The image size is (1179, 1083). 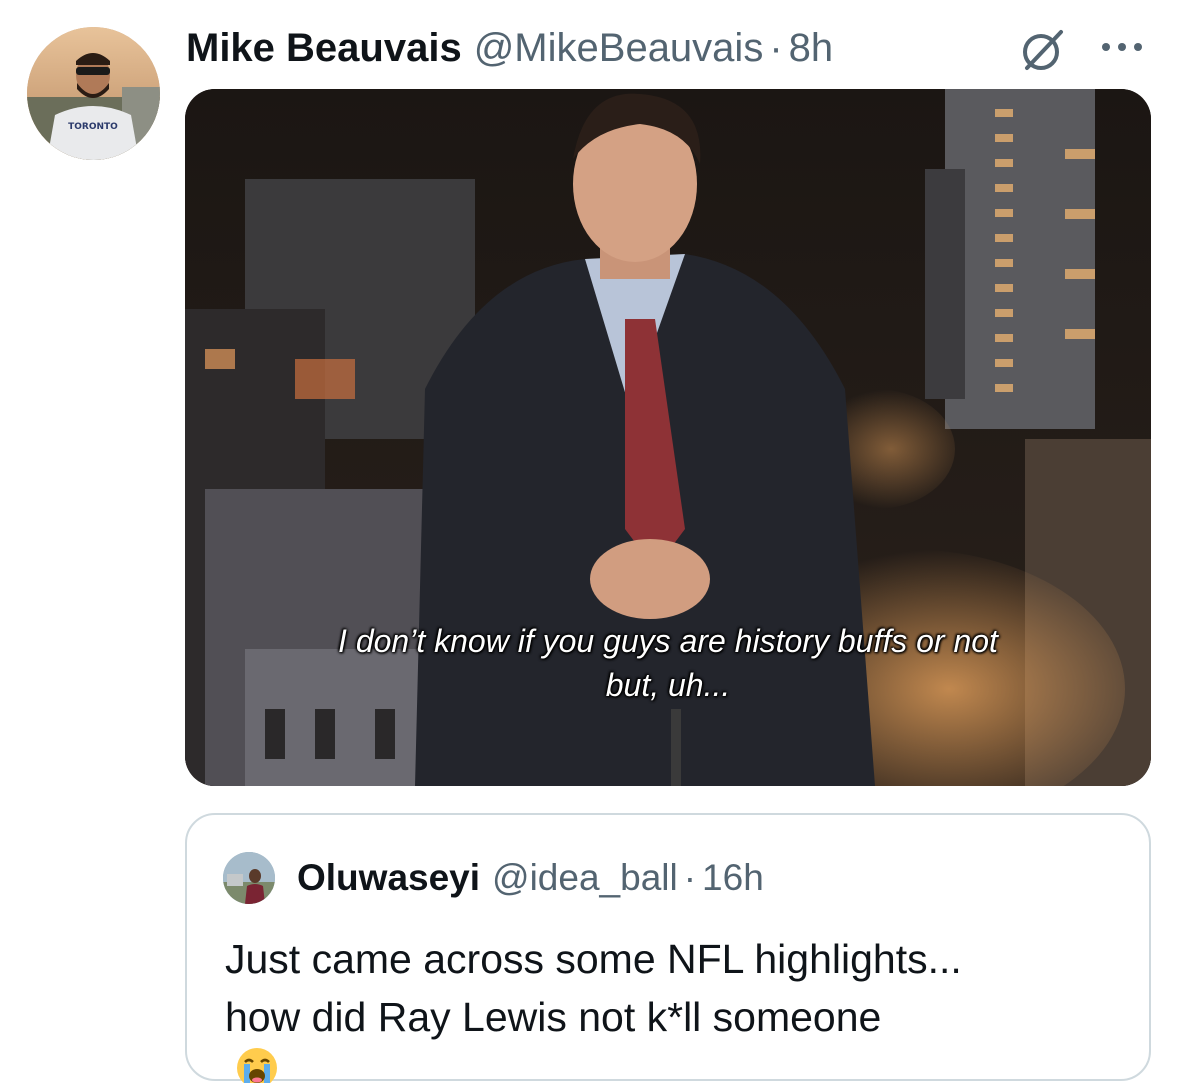 I want to click on svg-text: TORONTO, so click(x=93, y=127).